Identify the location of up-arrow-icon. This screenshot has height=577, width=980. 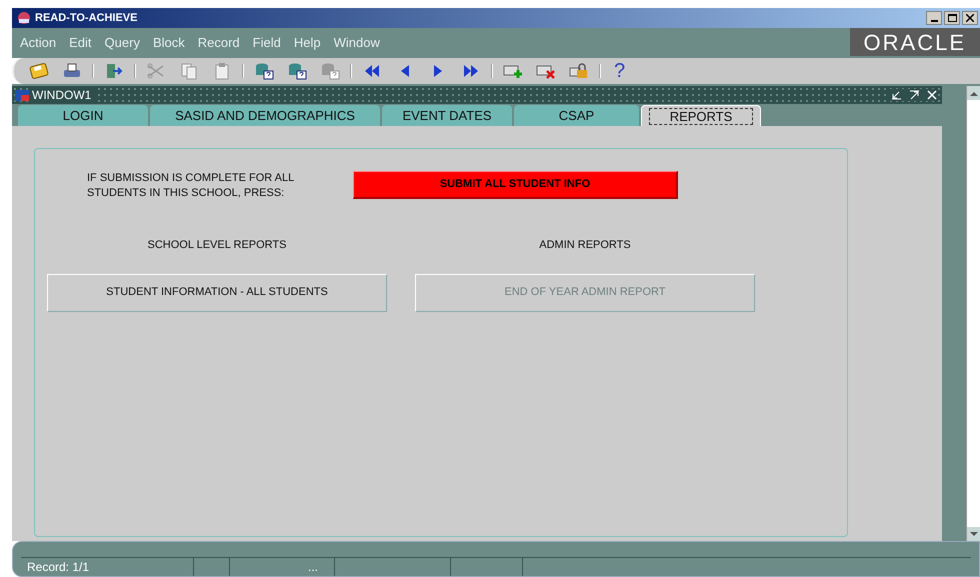
(974, 93).